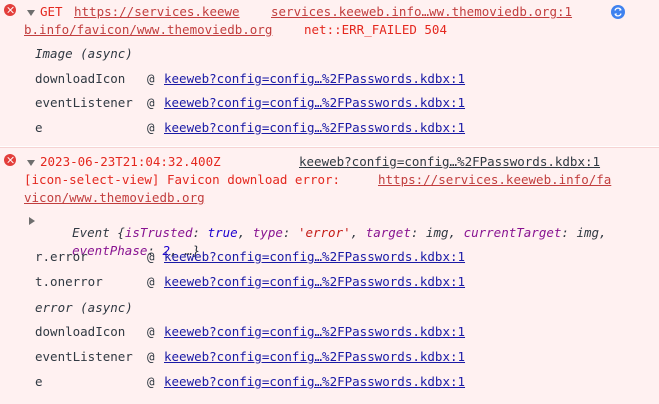  I want to click on stack-frame-function: t.onerror, so click(69, 281).